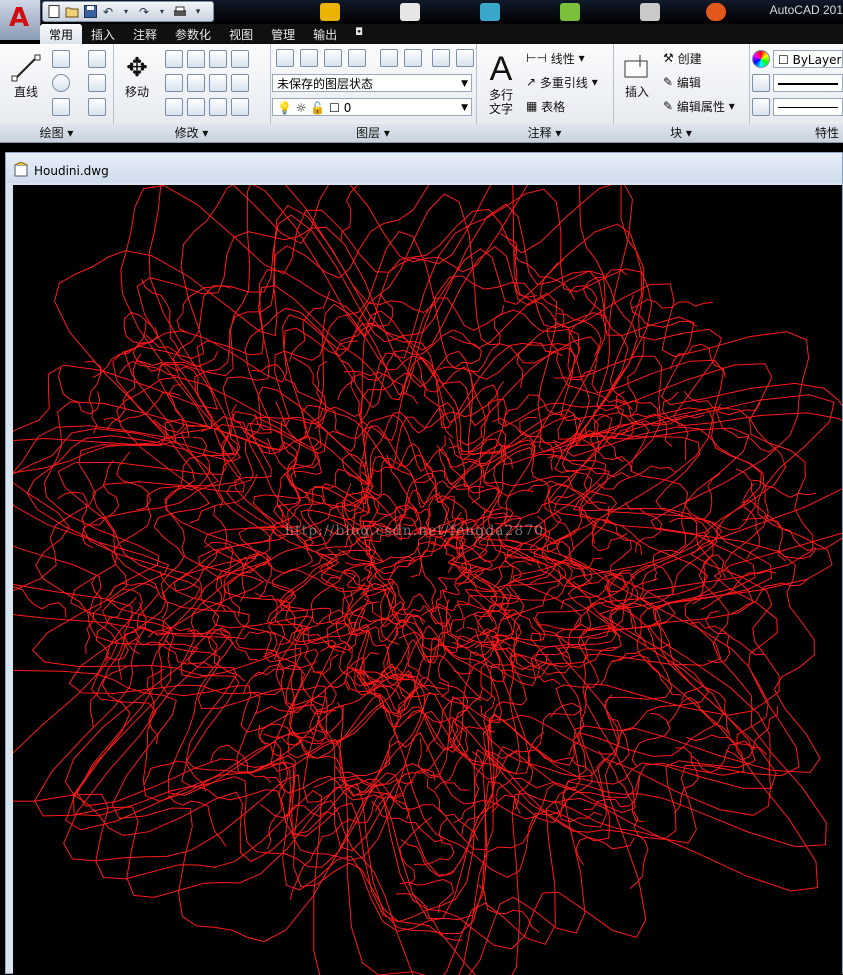  Describe the element at coordinates (180, 12) in the screenshot. I see `plot-icon` at that location.